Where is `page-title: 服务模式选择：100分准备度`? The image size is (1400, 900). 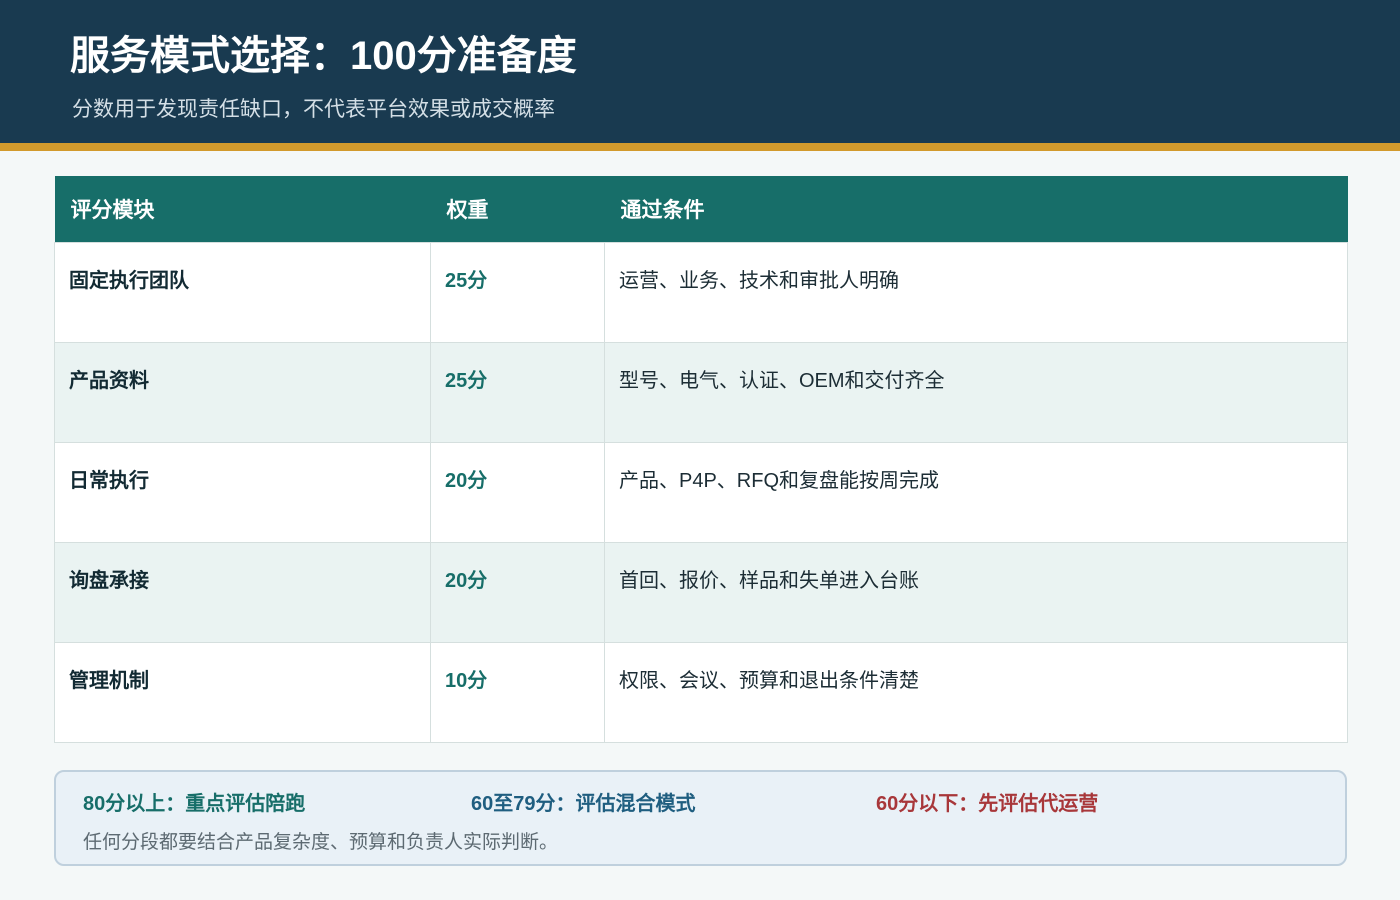
page-title: 服务模式选择：100分准备度 is located at coordinates (323, 56).